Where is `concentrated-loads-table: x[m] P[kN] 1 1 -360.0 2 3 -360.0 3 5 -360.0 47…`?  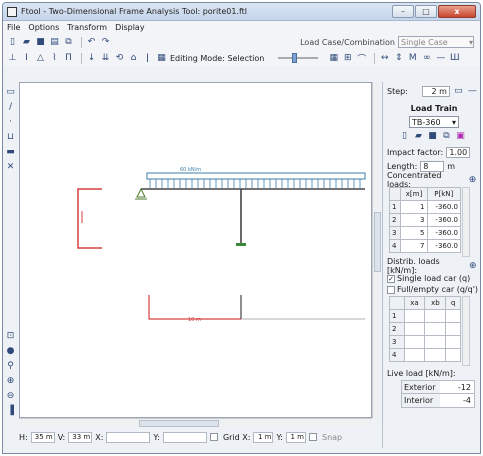
concentrated-loads-table: x[m] P[kN] 1 1 -360.0 2 3 -360.0 3 5 -360.0 47… is located at coordinates (424, 220).